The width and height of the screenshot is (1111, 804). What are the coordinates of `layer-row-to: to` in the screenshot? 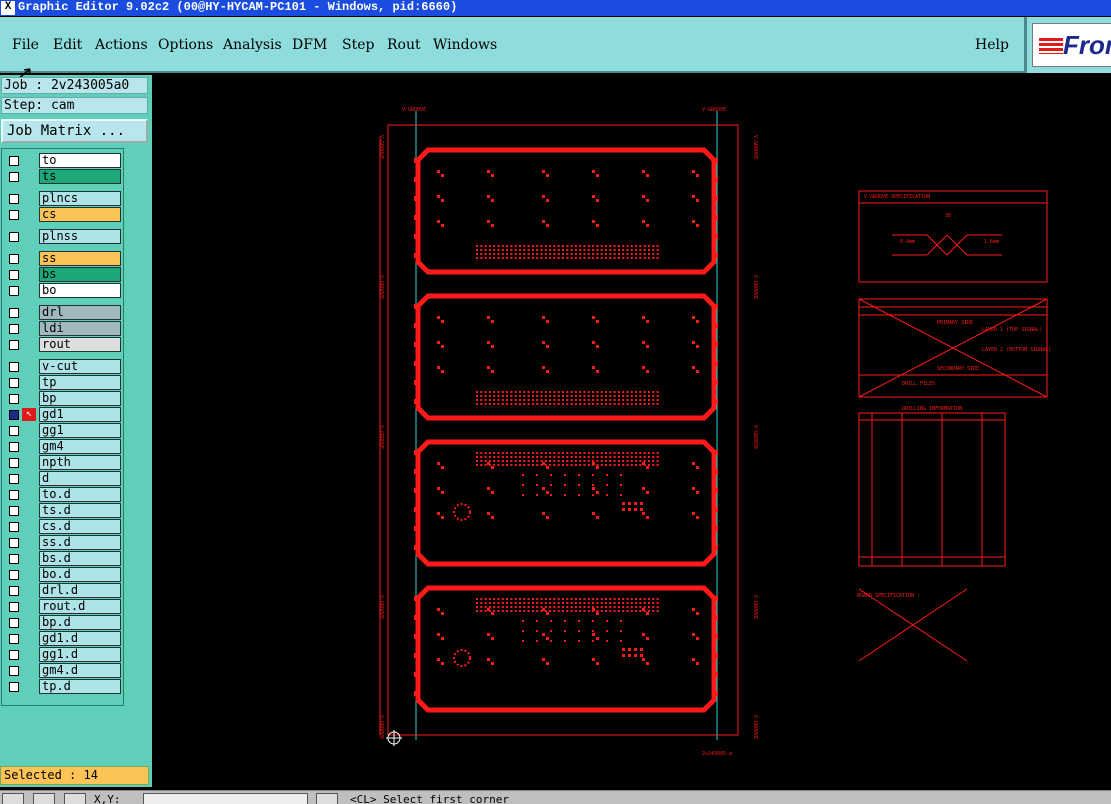 It's located at (63, 160).